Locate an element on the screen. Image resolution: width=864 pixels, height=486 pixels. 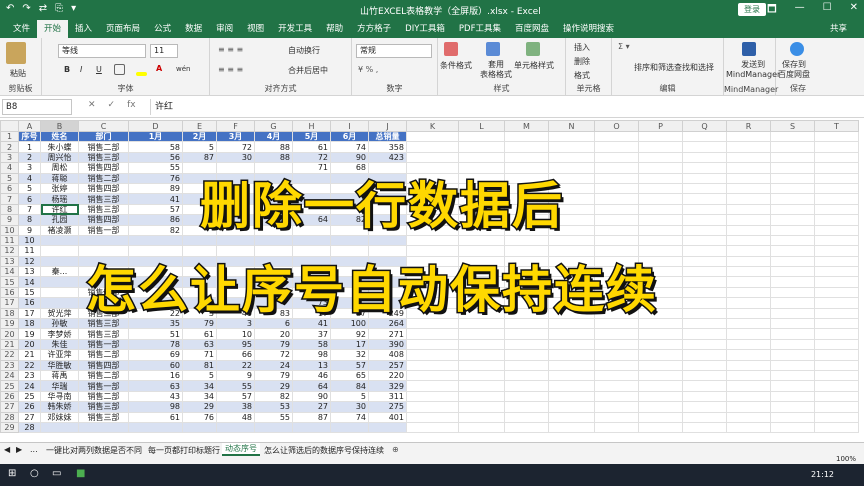
cell-style-icon is located at coordinates (533, 49).